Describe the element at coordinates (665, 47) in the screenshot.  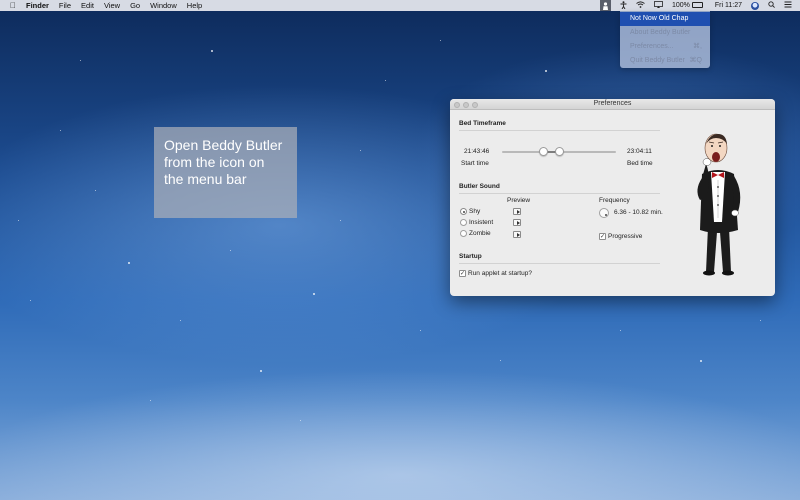
I see `menu-item-preferences: Preferences... ⌘,` at that location.